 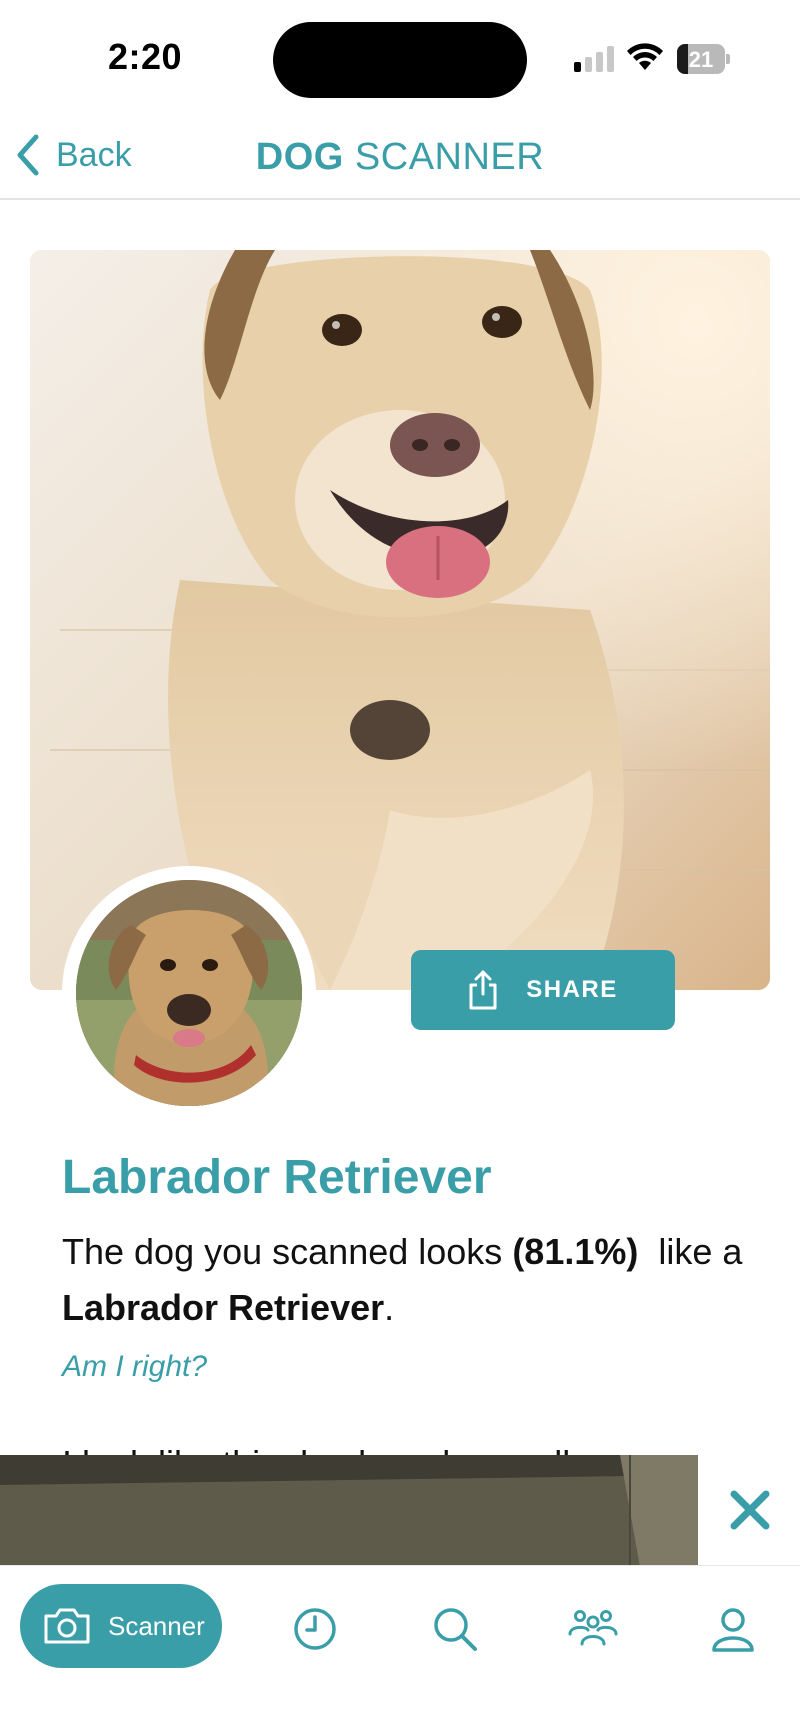 What do you see at coordinates (145, 56) in the screenshot?
I see `status-time: 2:20` at bounding box center [145, 56].